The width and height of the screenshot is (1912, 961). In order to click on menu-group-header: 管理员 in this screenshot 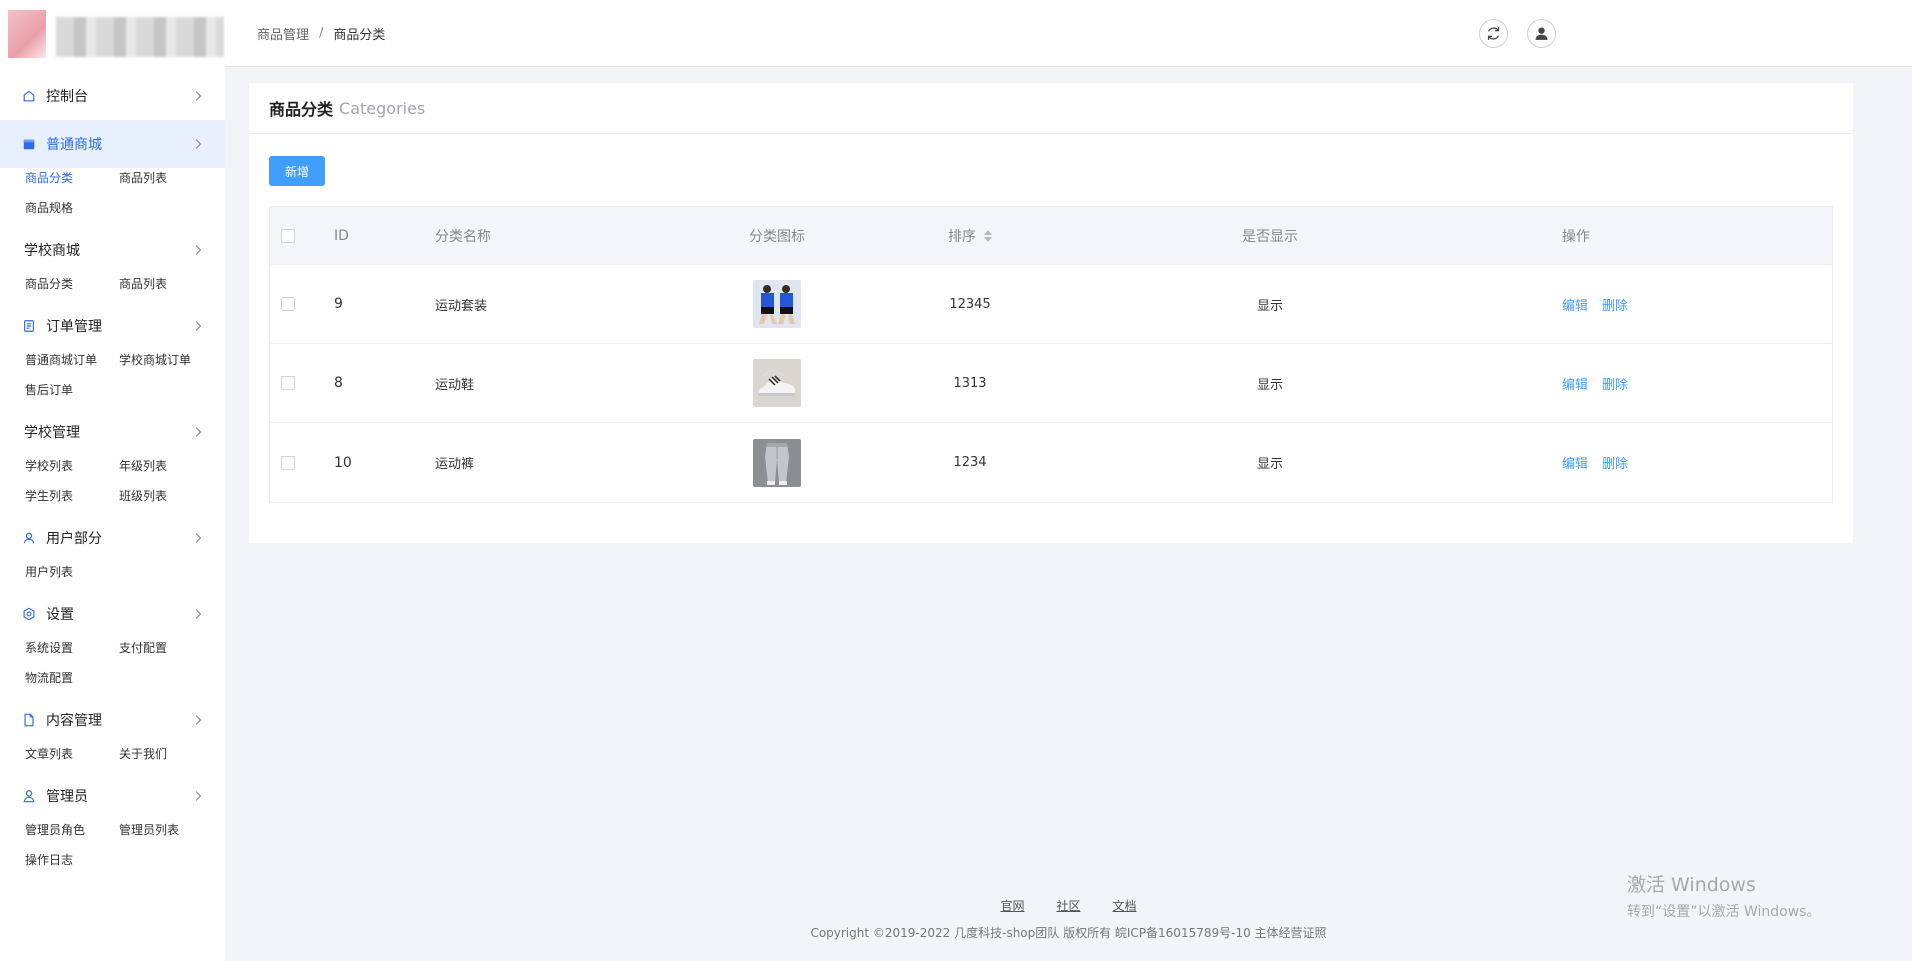, I will do `click(112, 796)`.